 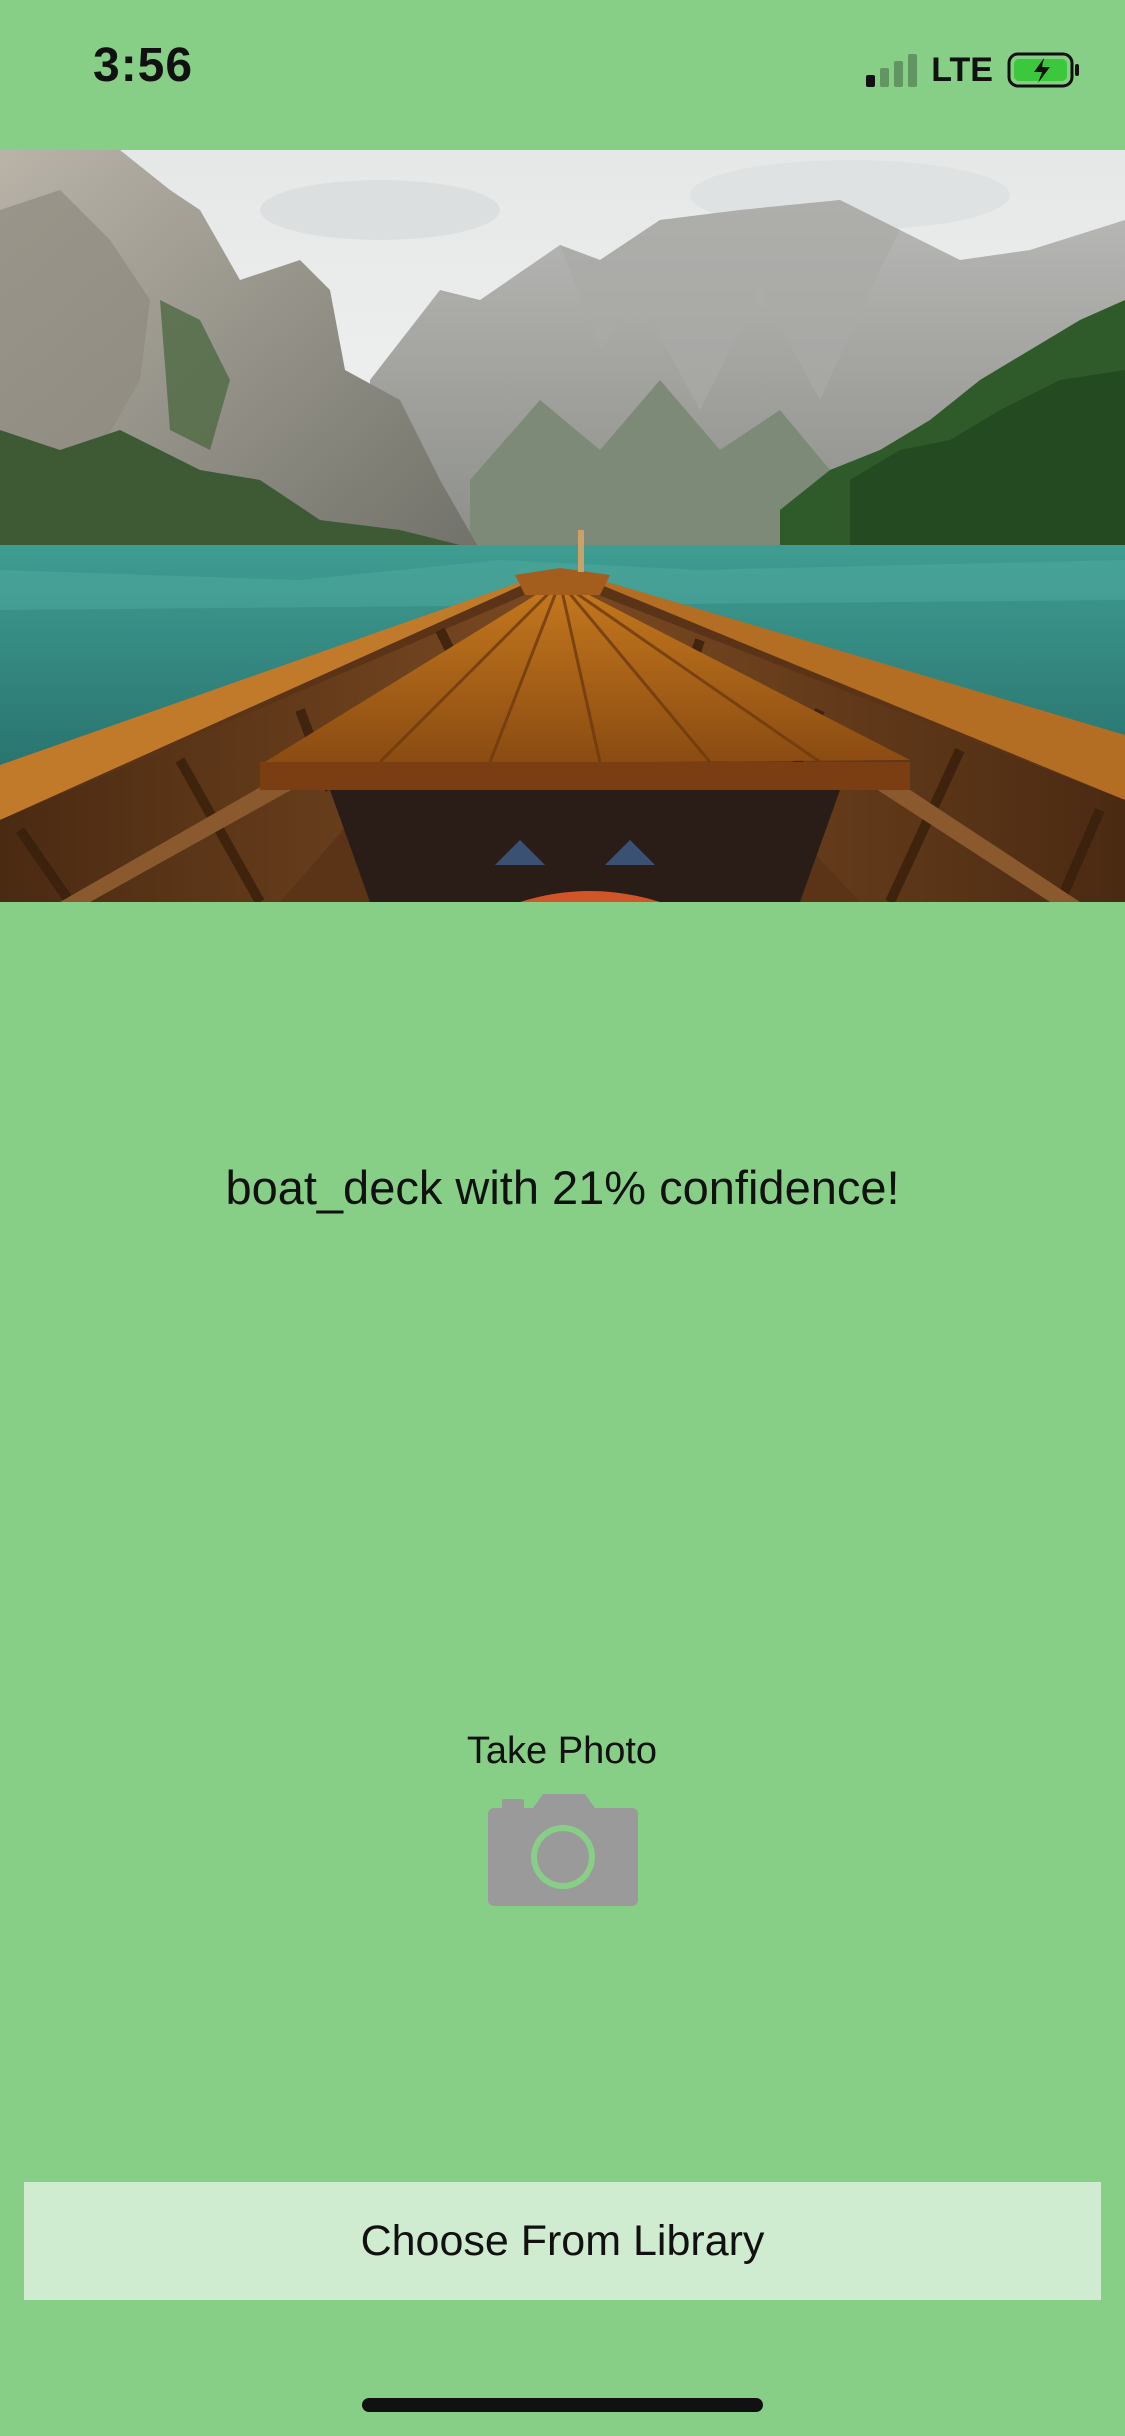 I want to click on take-photo-label: Take Photo, so click(x=562, y=1751).